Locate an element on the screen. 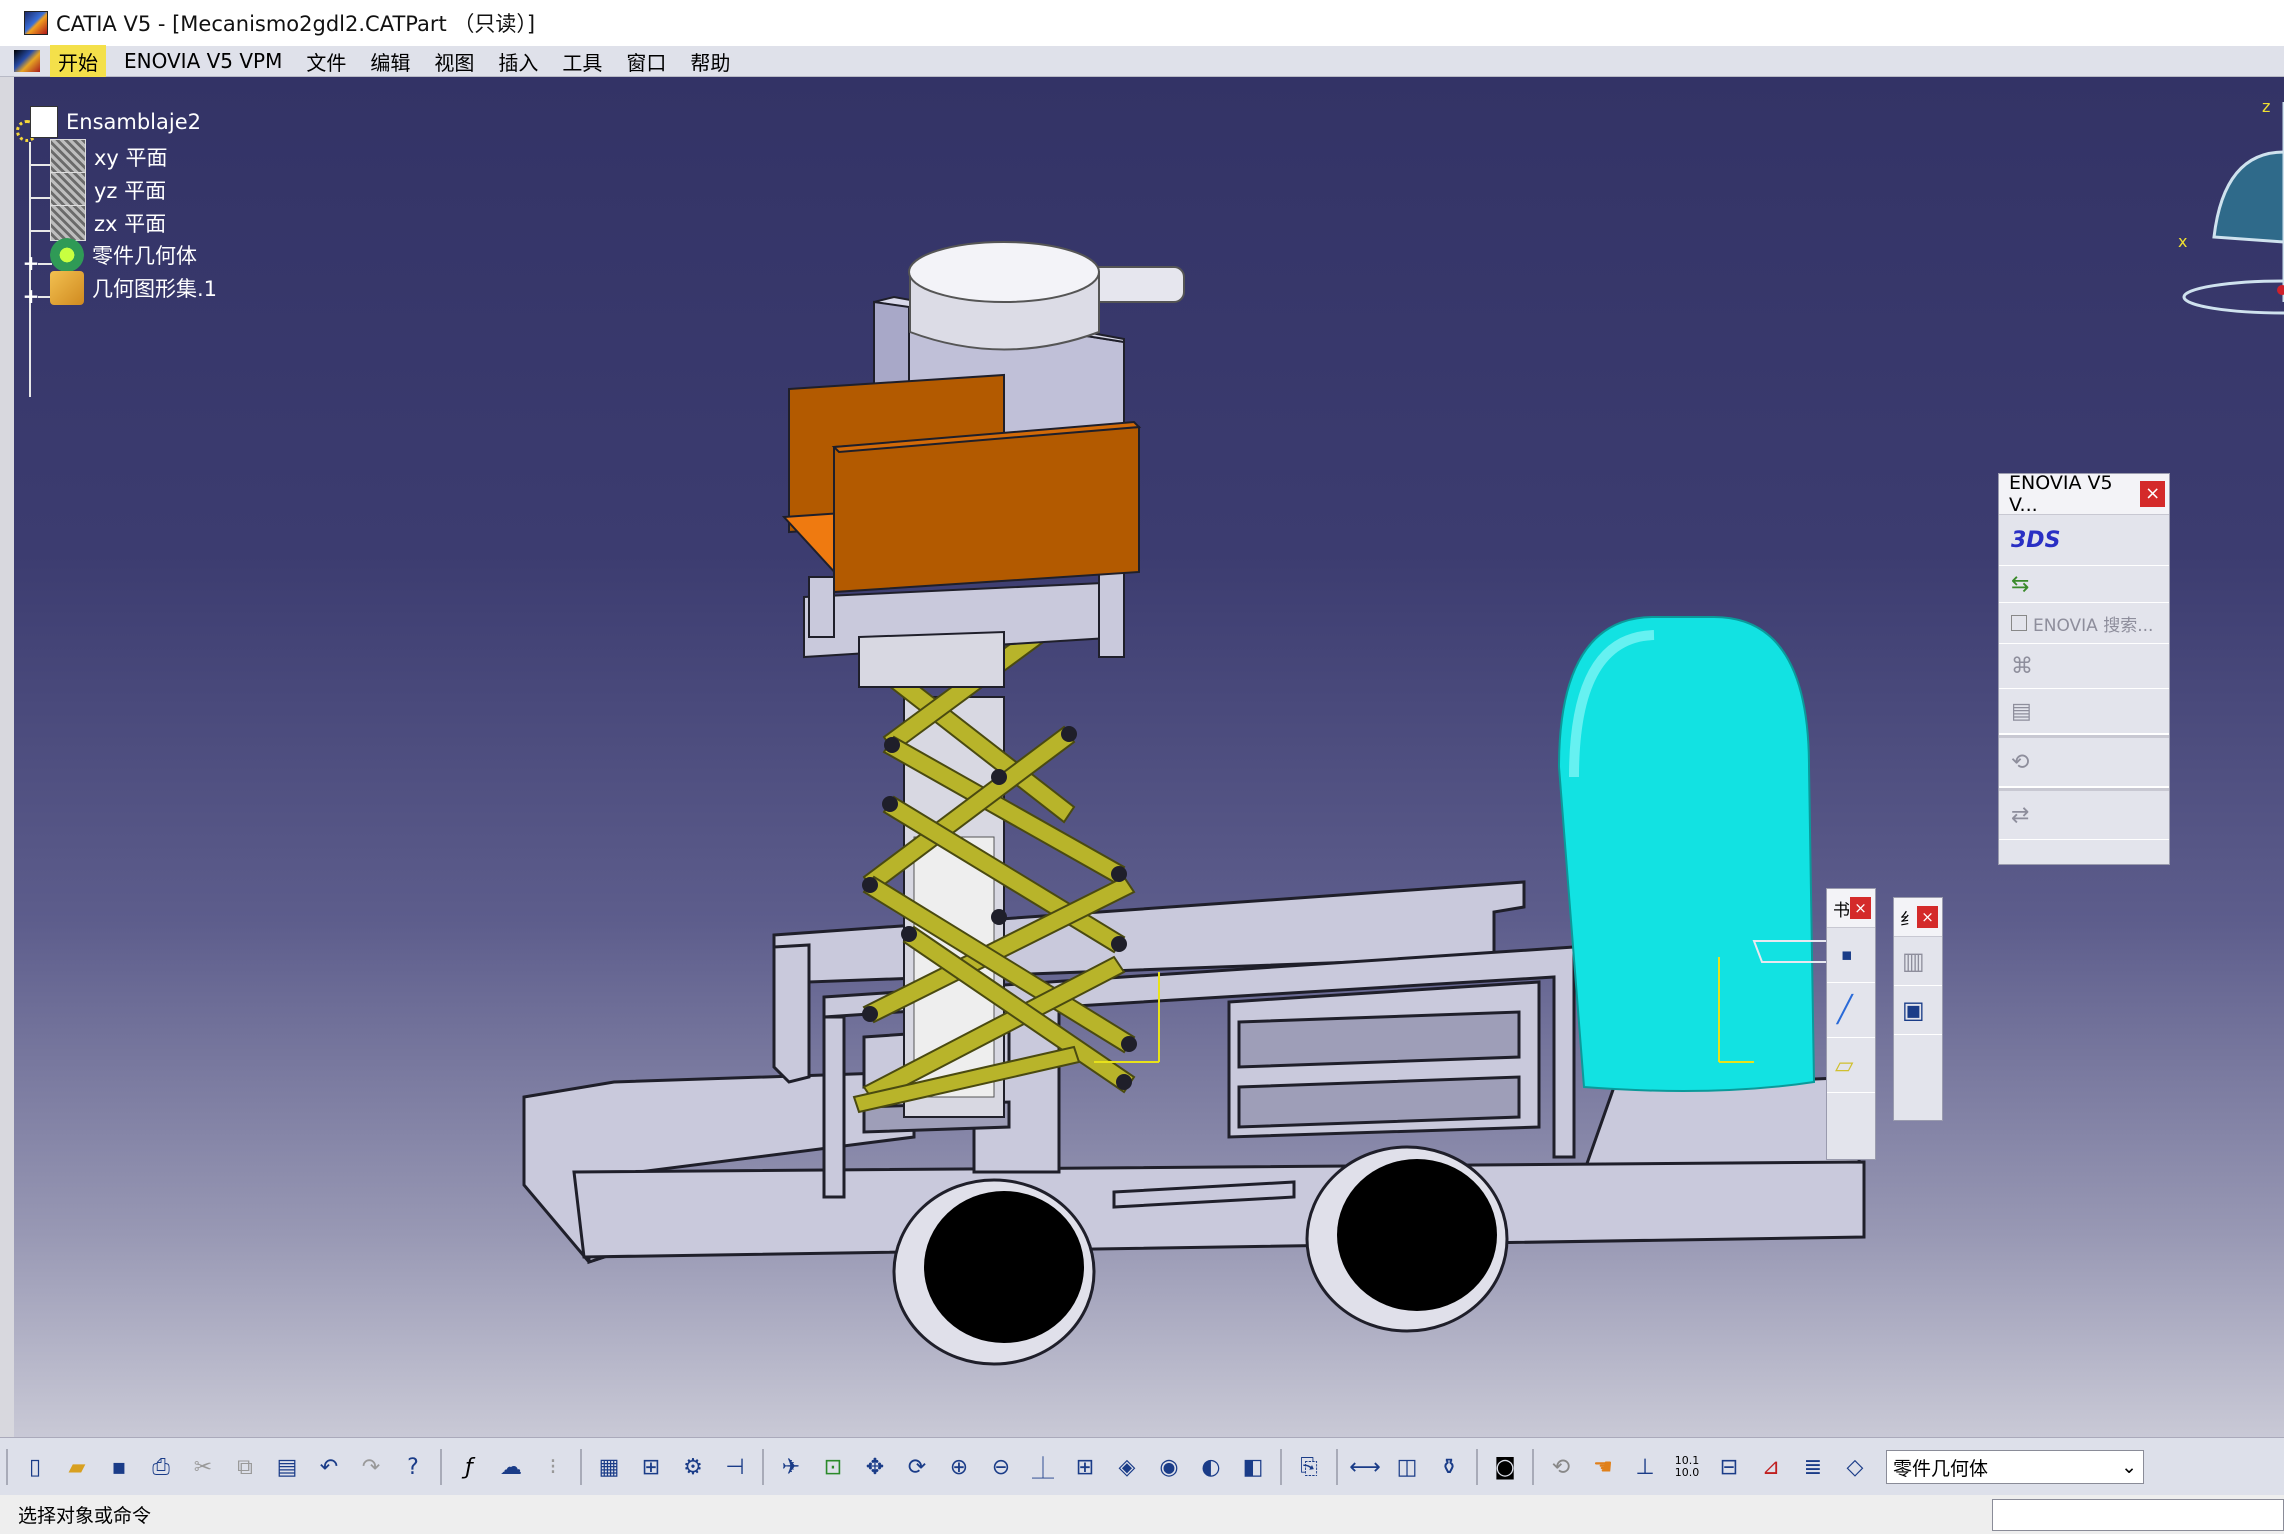 The image size is (2284, 1534). menu-edit: 编辑 is located at coordinates (390, 61).